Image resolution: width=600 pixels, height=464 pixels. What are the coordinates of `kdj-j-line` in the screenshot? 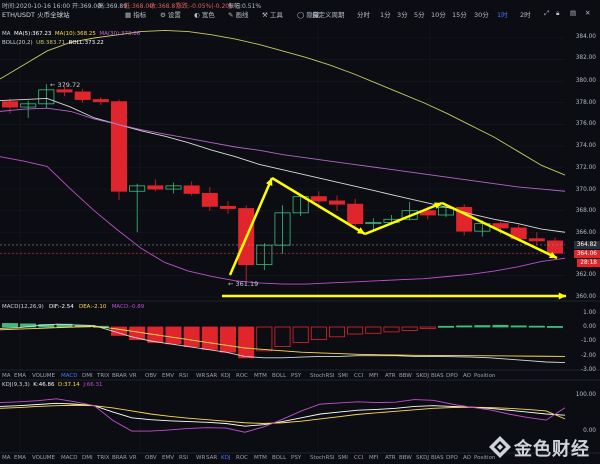 It's located at (283, 415).